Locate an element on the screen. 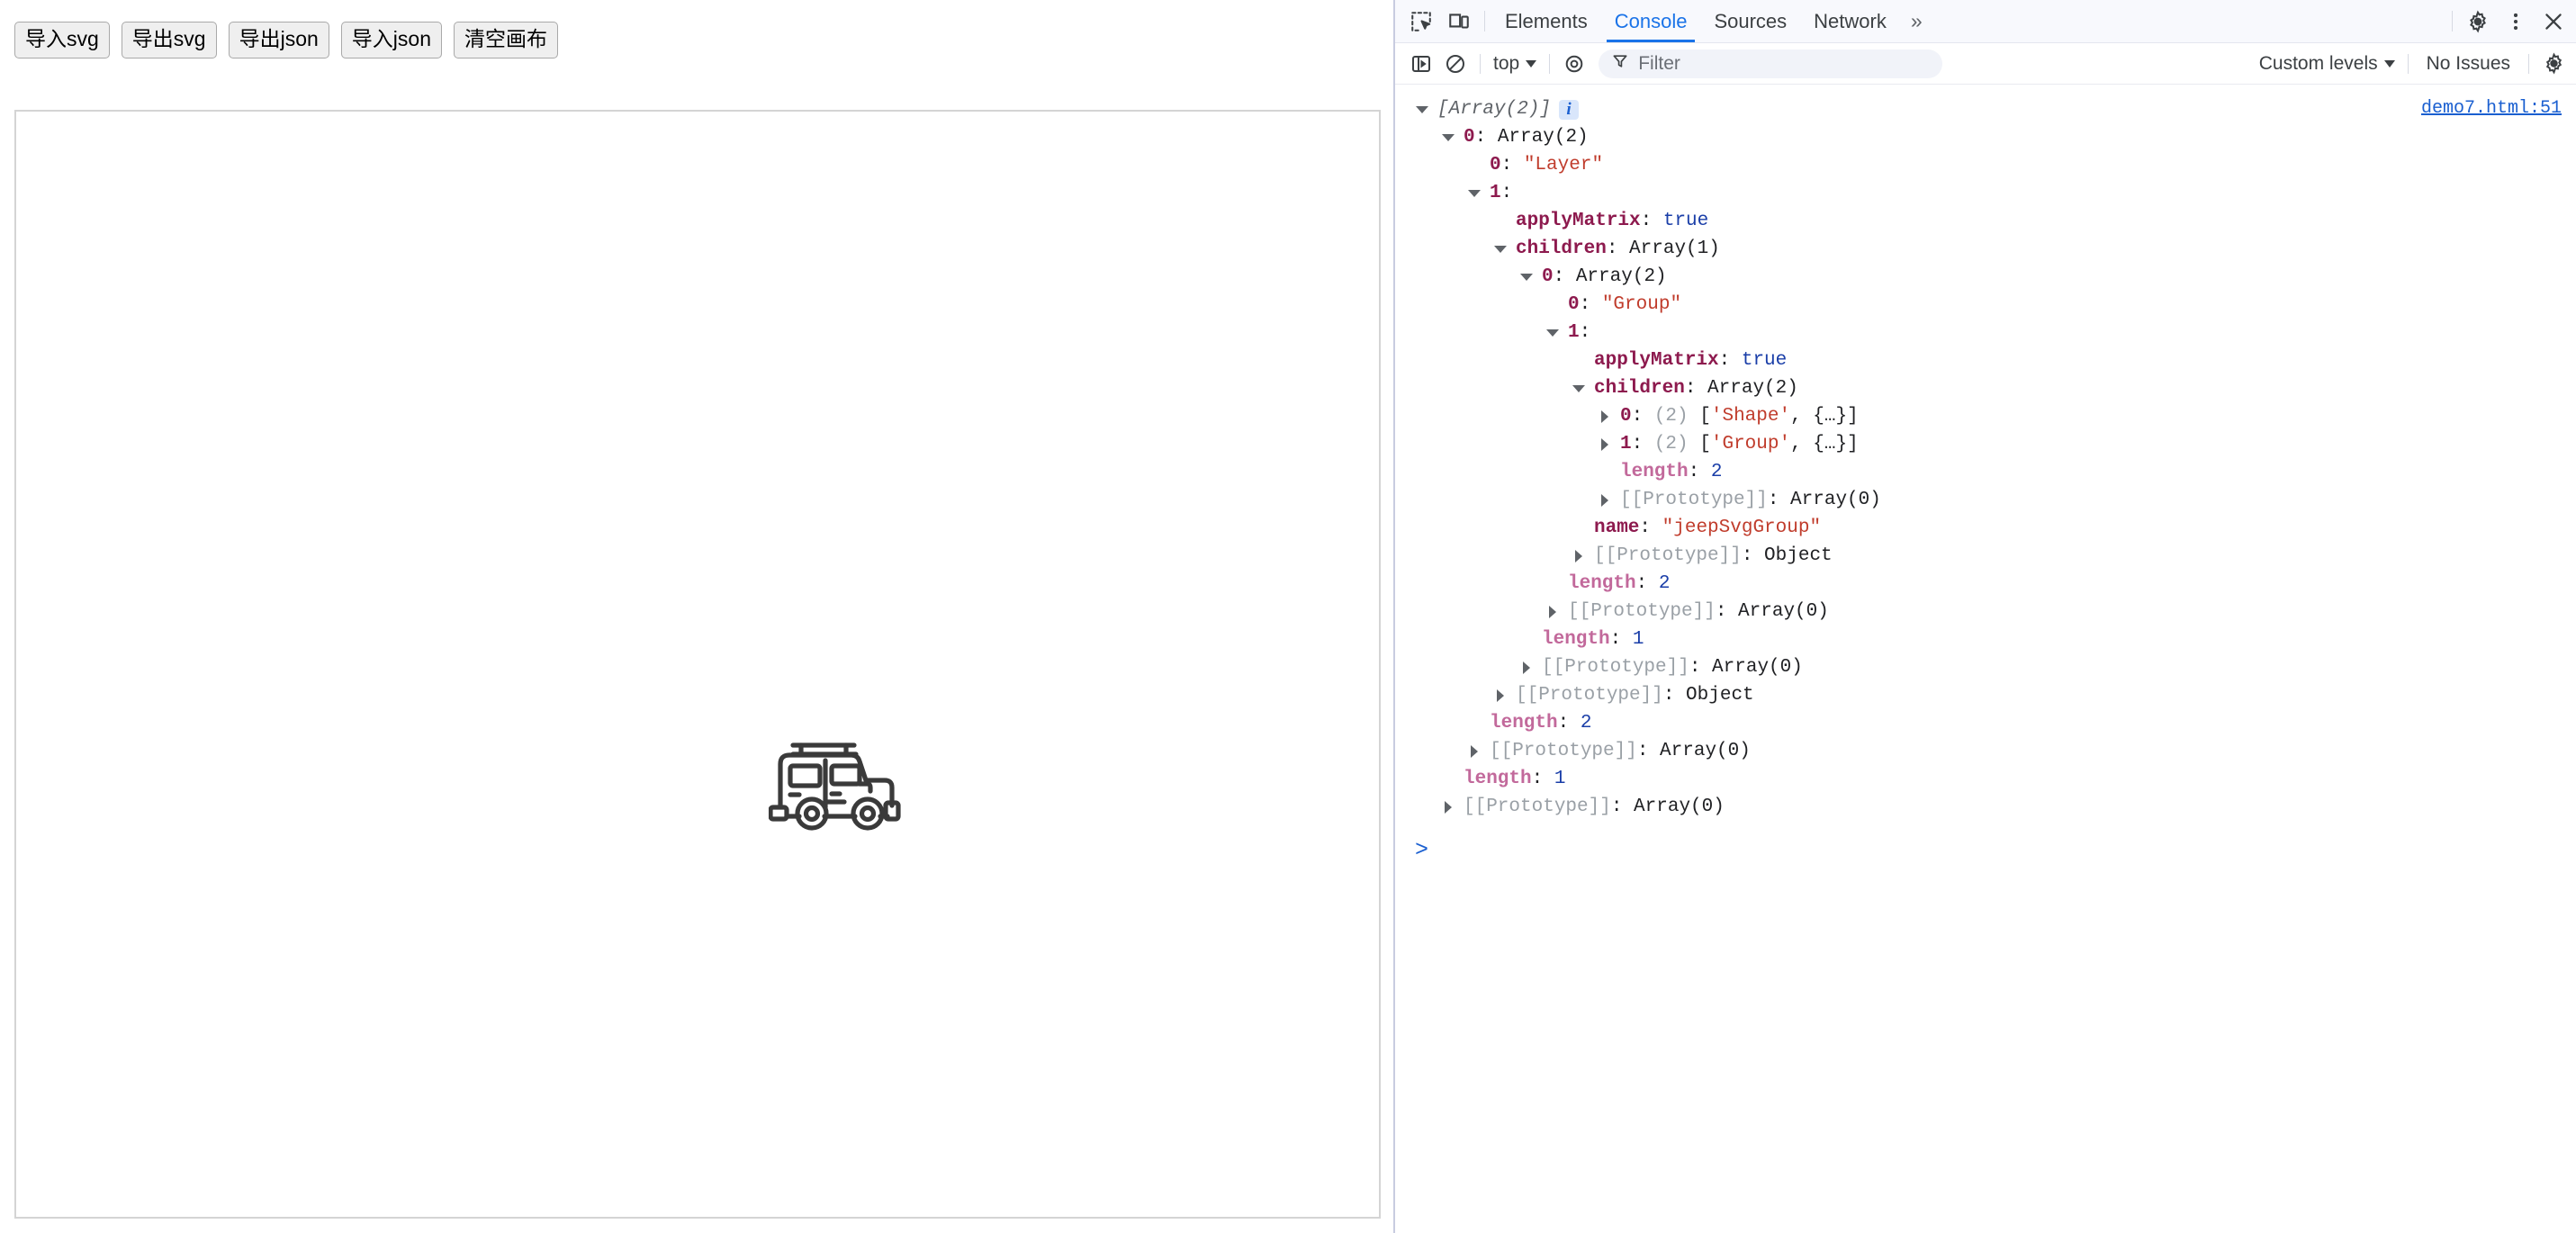  tab-elements: Elements is located at coordinates (1546, 21).